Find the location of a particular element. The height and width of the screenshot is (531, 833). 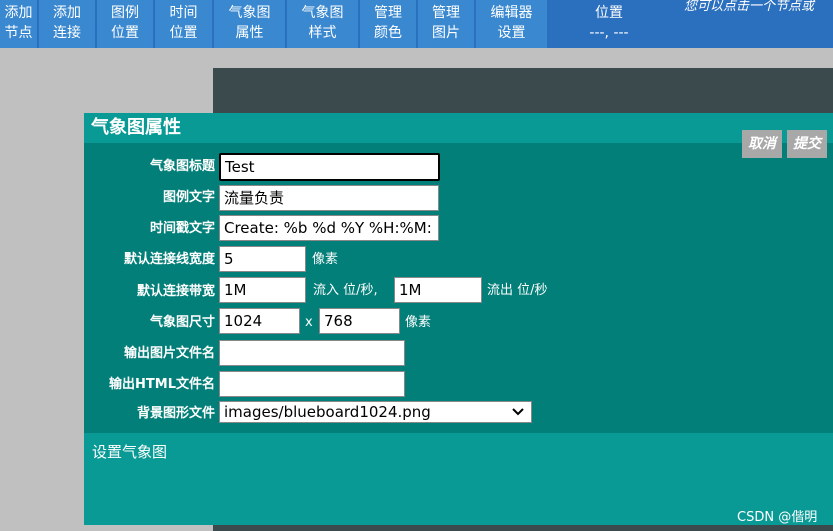

bandwidth-out-input: 1M is located at coordinates (438, 290).